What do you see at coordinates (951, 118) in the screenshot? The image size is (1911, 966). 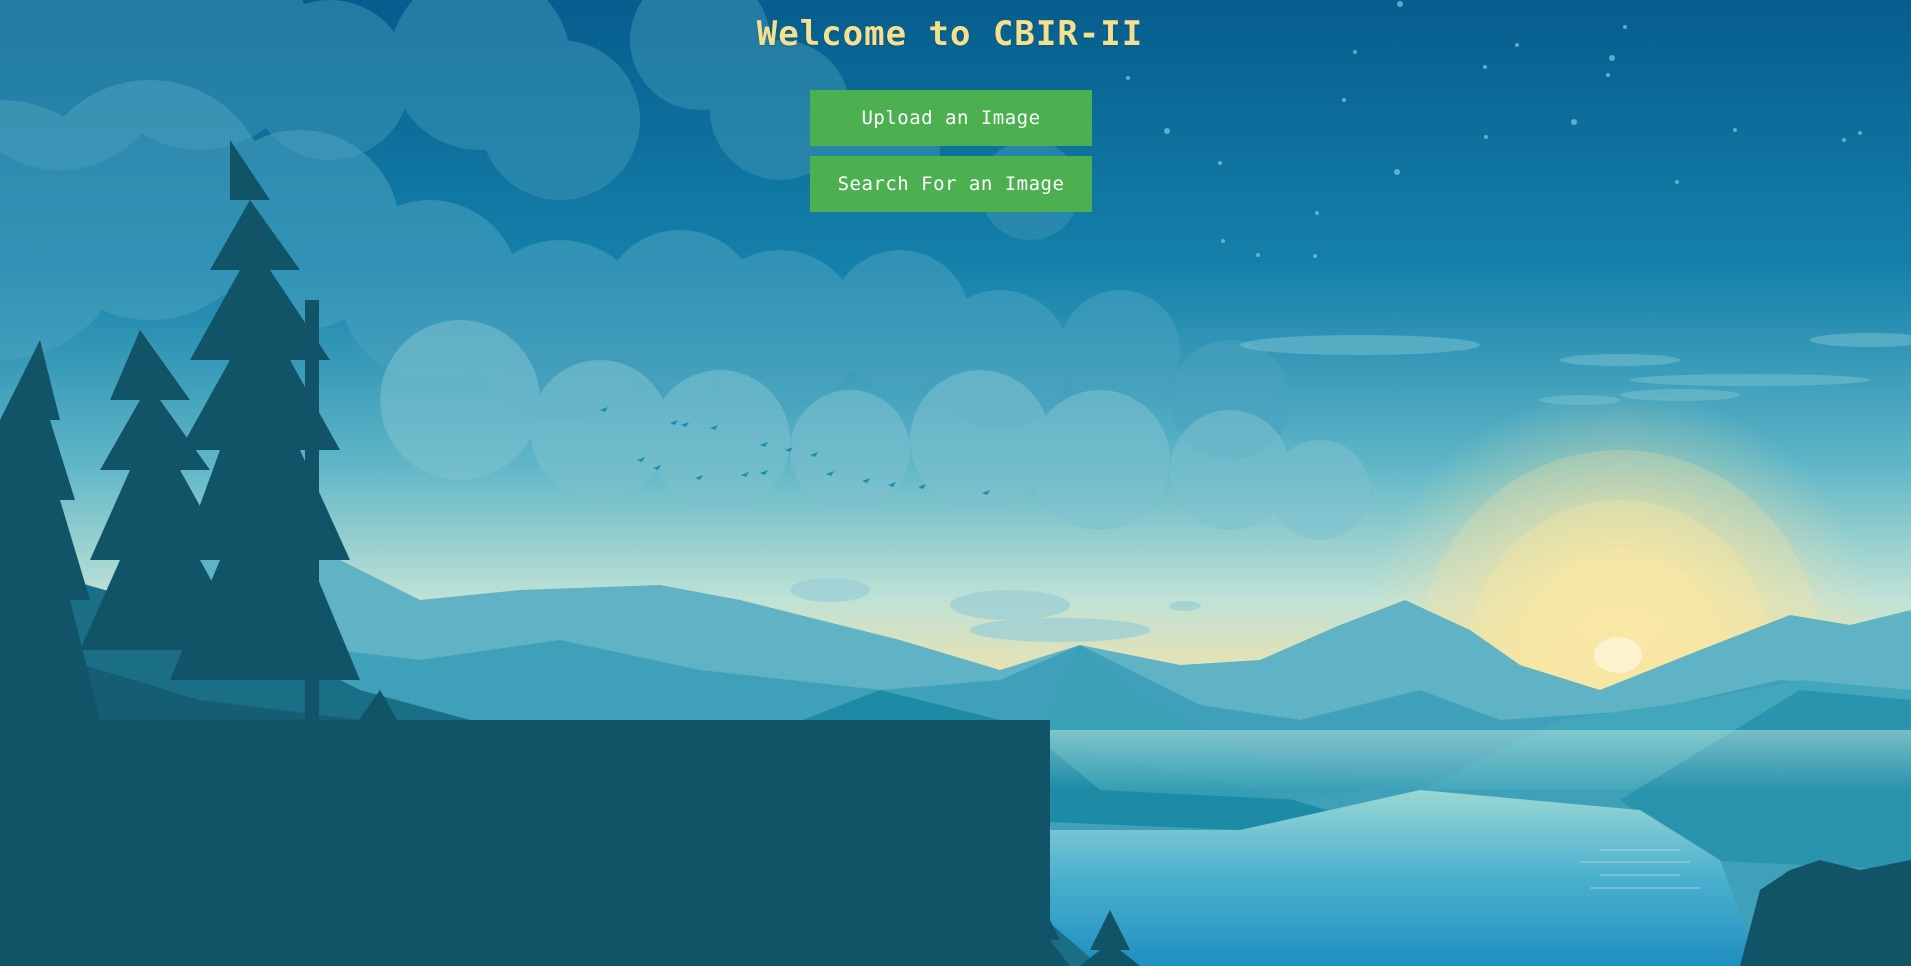 I see `upload-image-button: Upload an Image` at bounding box center [951, 118].